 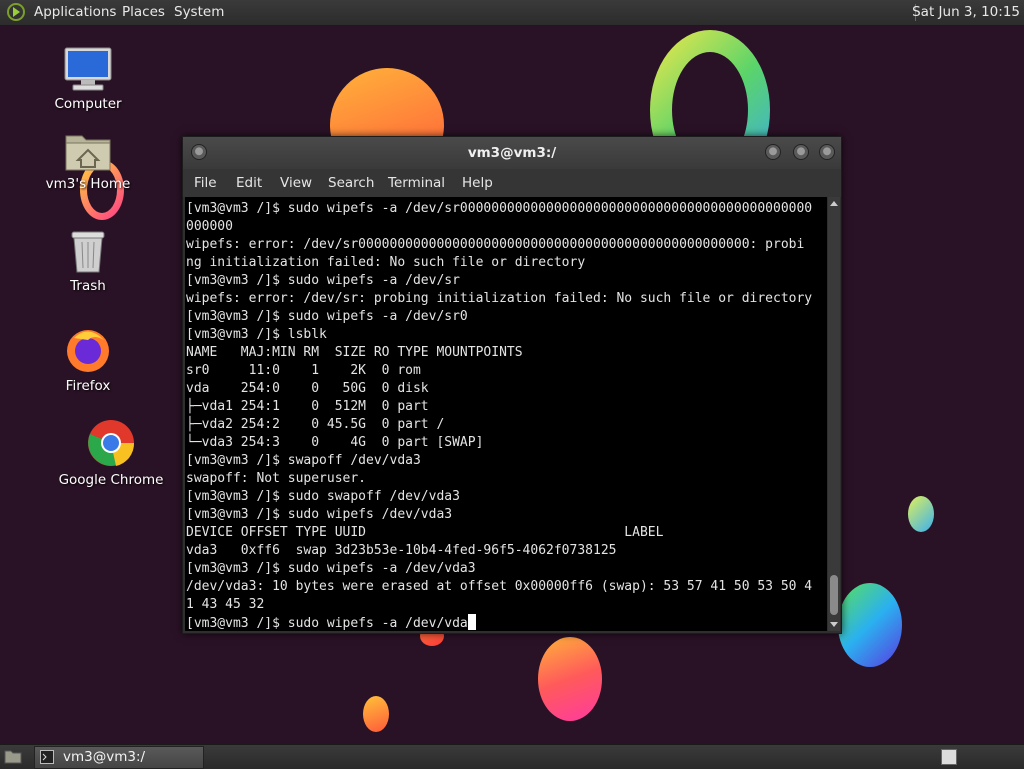 What do you see at coordinates (88, 153) in the screenshot?
I see `home-folder-icon` at bounding box center [88, 153].